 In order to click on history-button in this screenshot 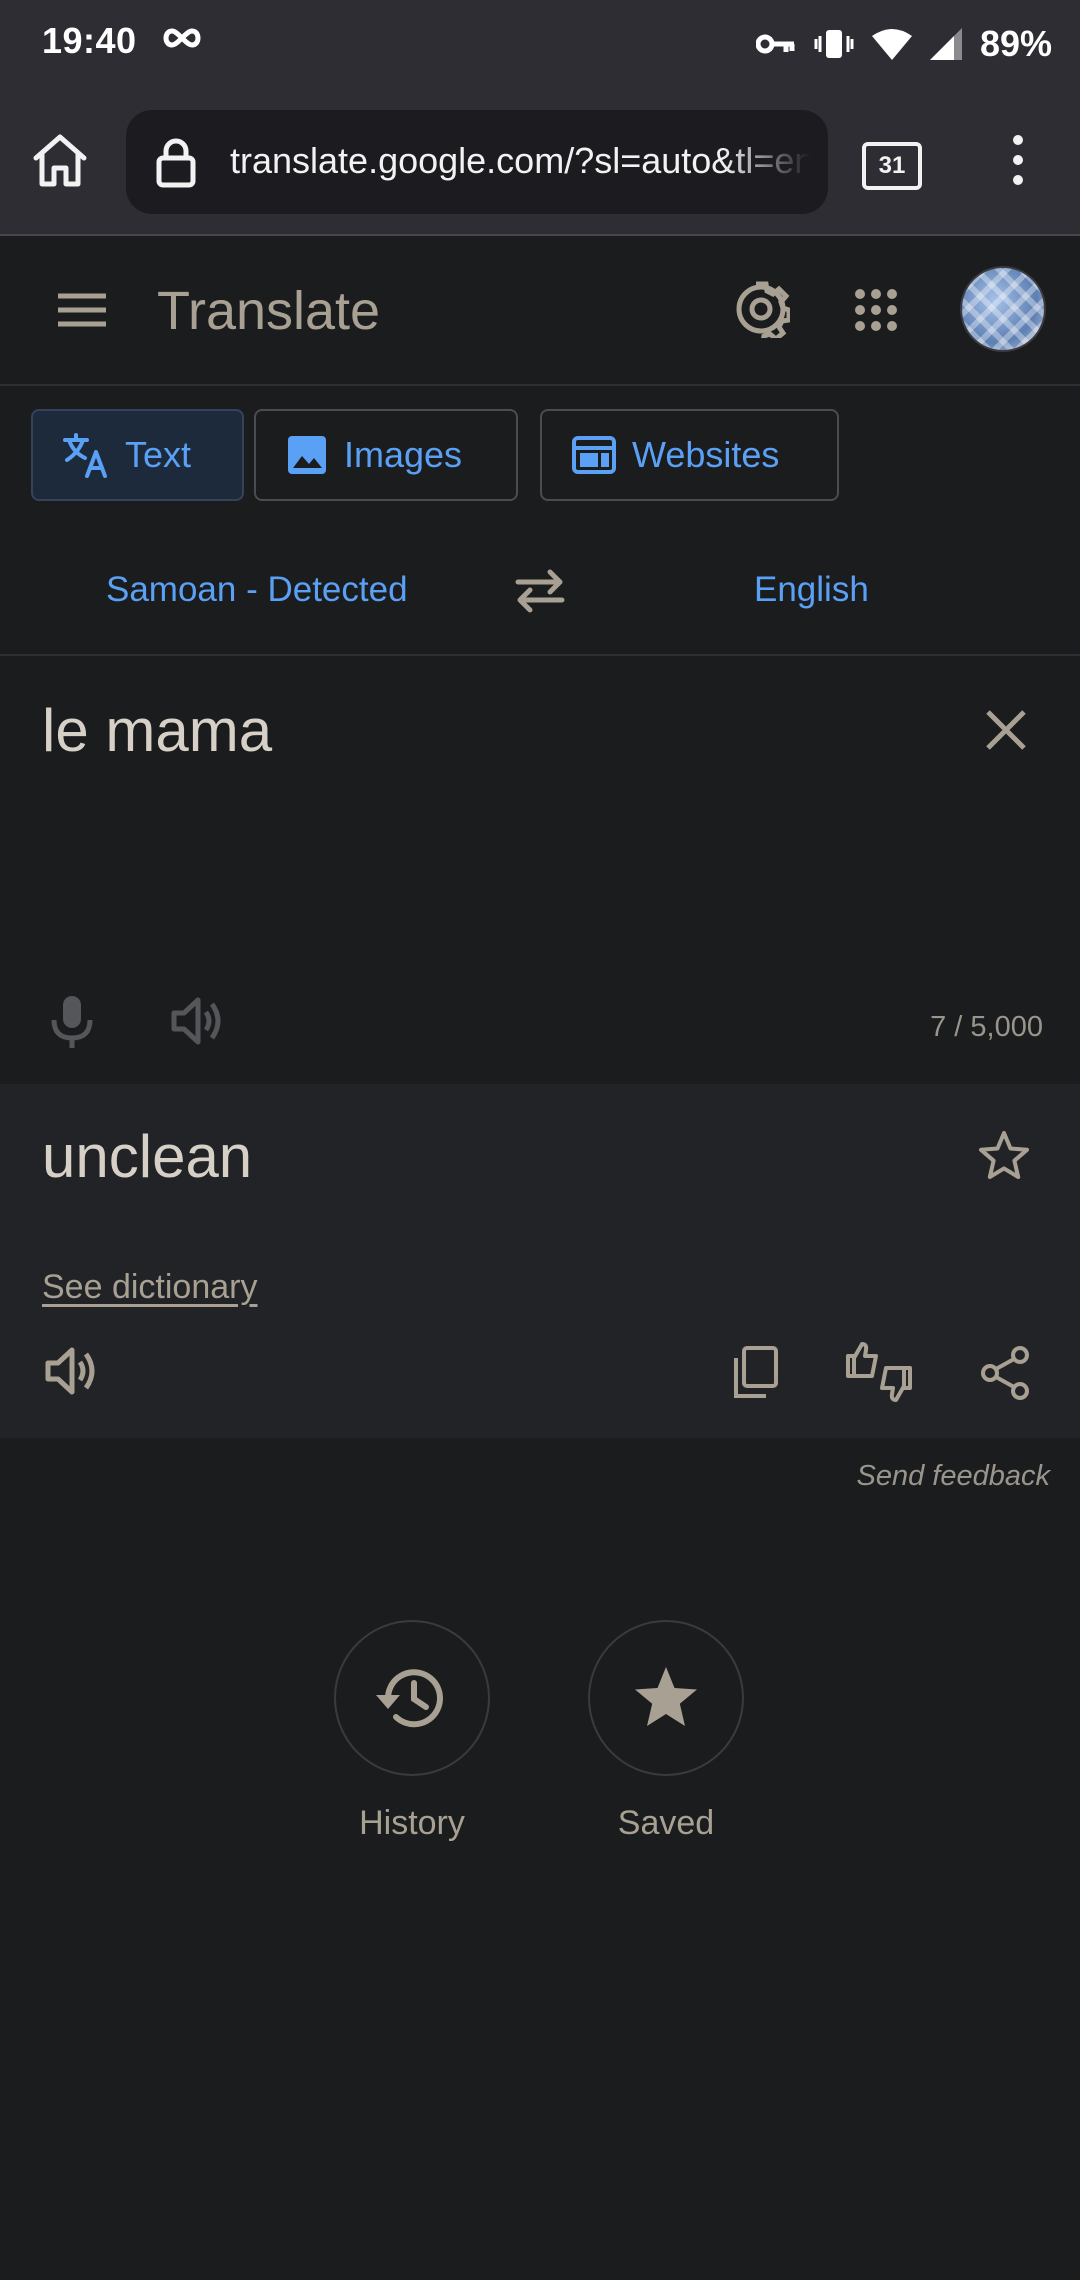, I will do `click(412, 1698)`.